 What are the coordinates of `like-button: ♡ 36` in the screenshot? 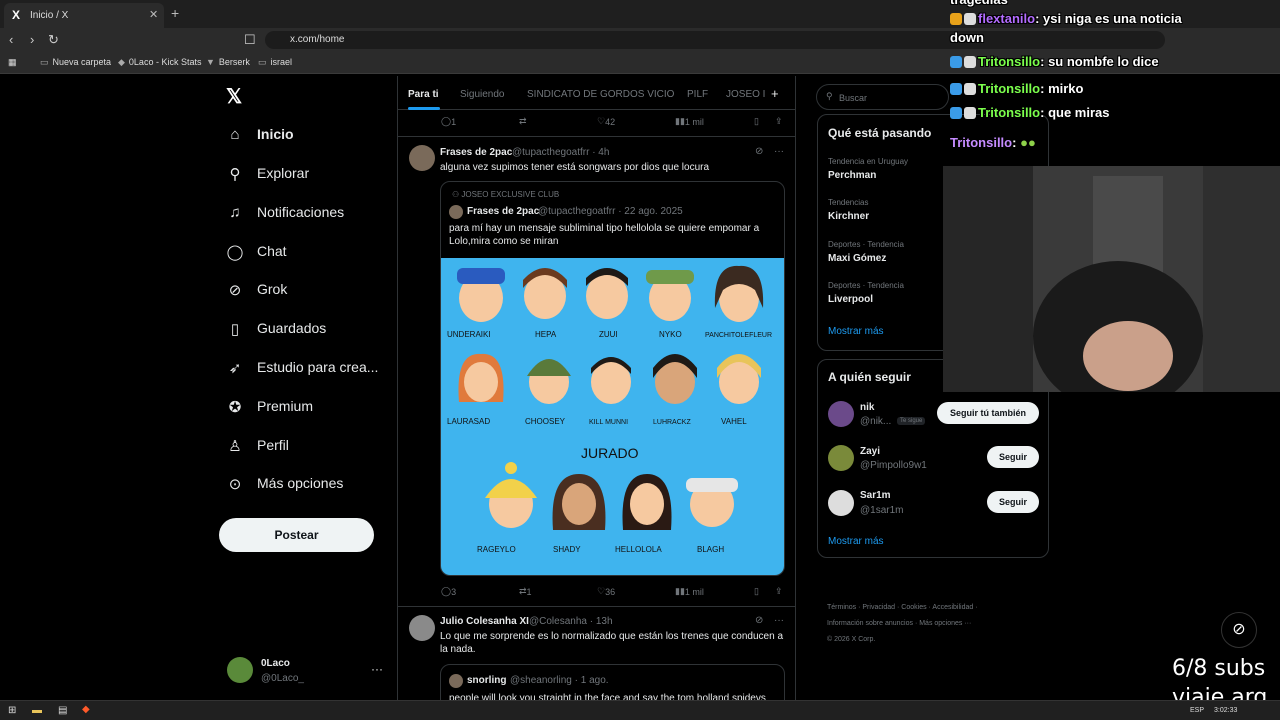 It's located at (606, 591).